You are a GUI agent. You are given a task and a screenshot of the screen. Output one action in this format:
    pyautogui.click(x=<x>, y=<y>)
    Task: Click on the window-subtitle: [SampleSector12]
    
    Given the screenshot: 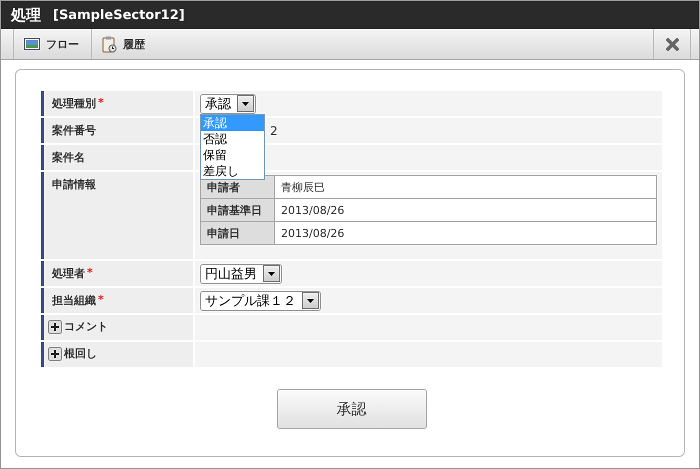 What is the action you would take?
    pyautogui.click(x=119, y=15)
    